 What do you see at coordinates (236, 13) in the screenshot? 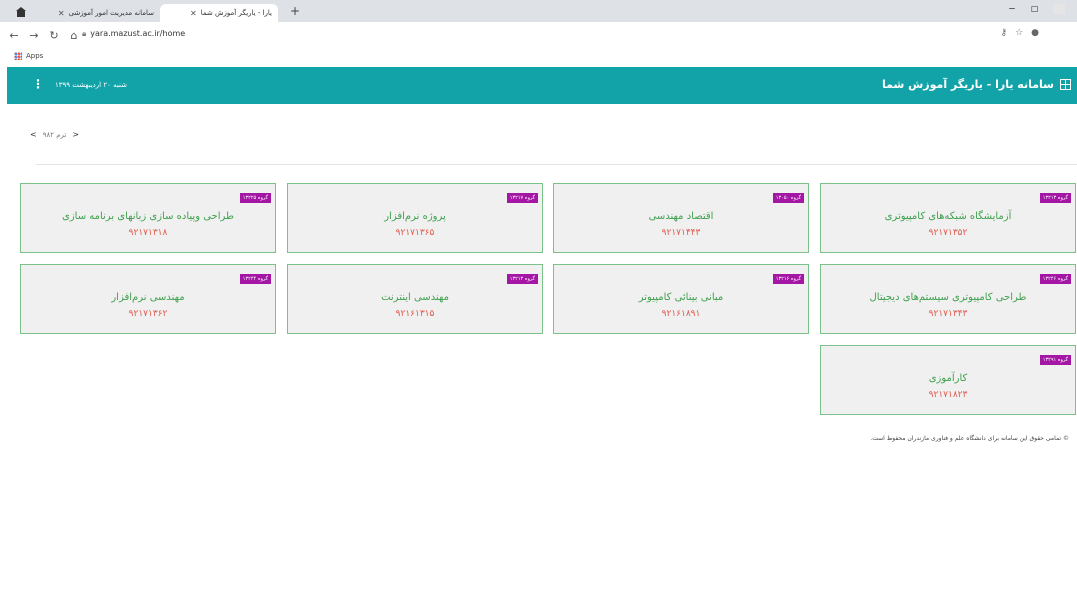
I see `browser-tab-2-title: یارا - یاریگر آموزش شما` at bounding box center [236, 13].